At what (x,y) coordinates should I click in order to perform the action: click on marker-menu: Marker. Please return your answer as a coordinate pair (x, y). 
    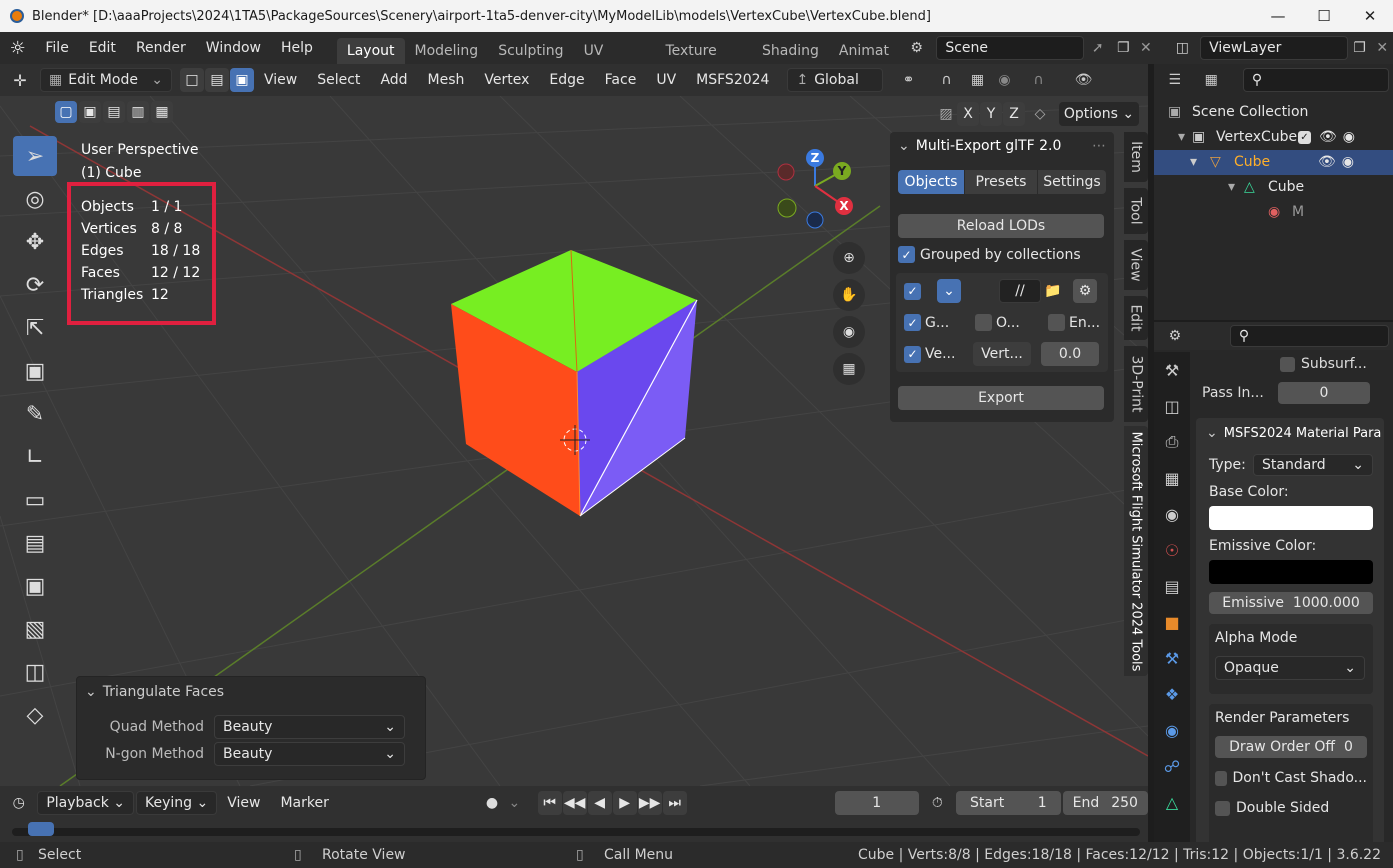
    Looking at the image, I should click on (304, 803).